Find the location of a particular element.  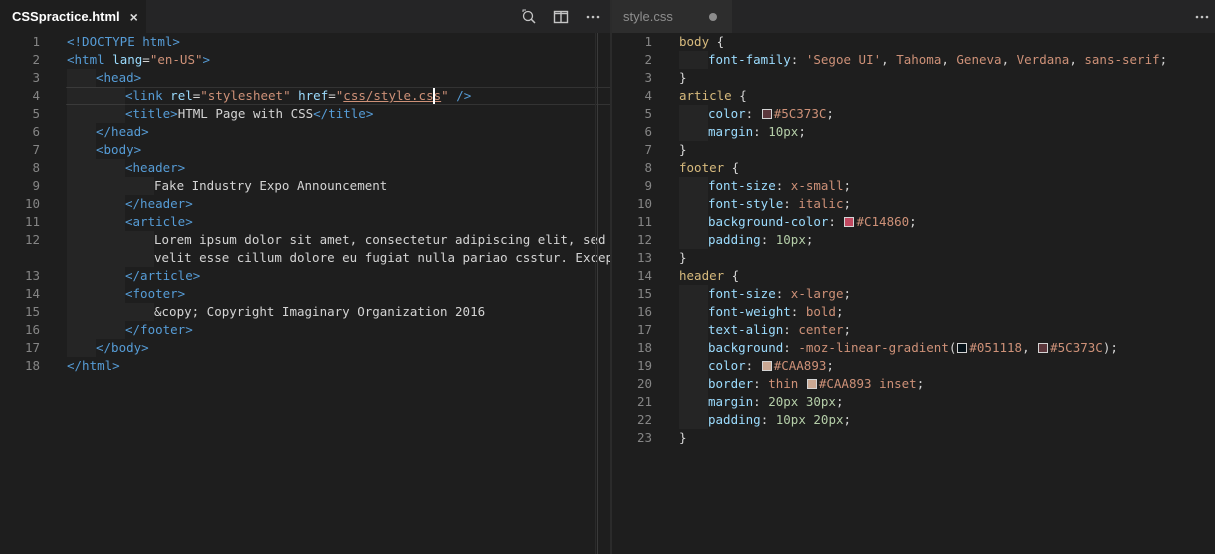

split-editor-icon is located at coordinates (561, 17).